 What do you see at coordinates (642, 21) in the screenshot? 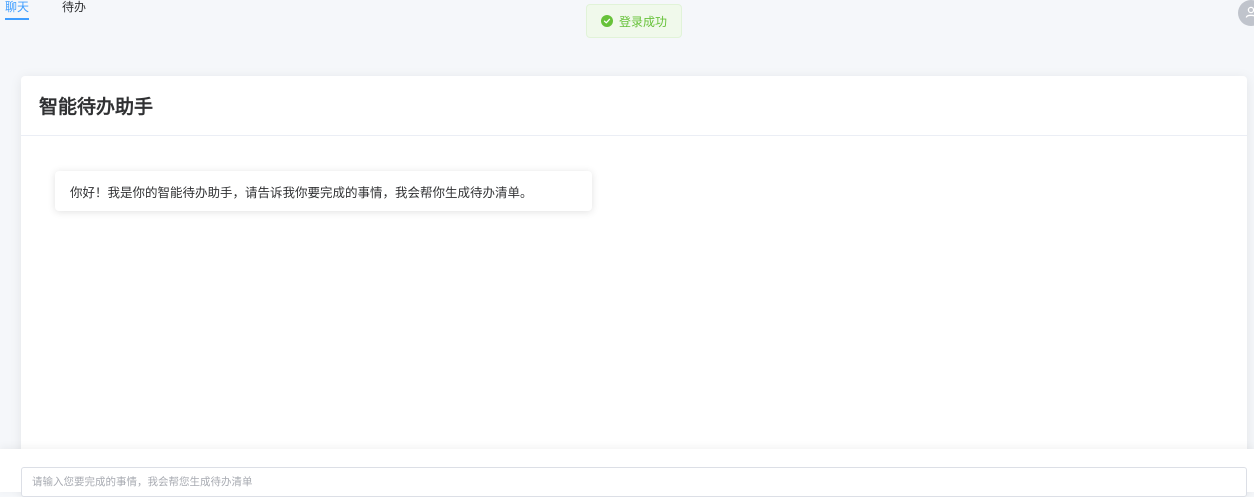
I see `toast-text: 登录成功` at bounding box center [642, 21].